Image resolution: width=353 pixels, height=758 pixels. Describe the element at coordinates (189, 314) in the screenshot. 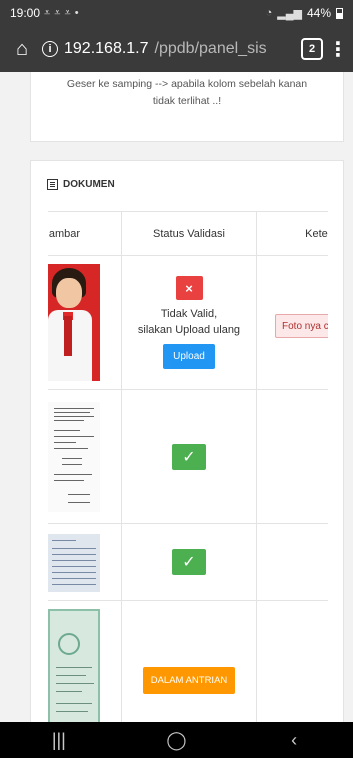

I see `invalid-message-line1: Tidak Valid,` at that location.